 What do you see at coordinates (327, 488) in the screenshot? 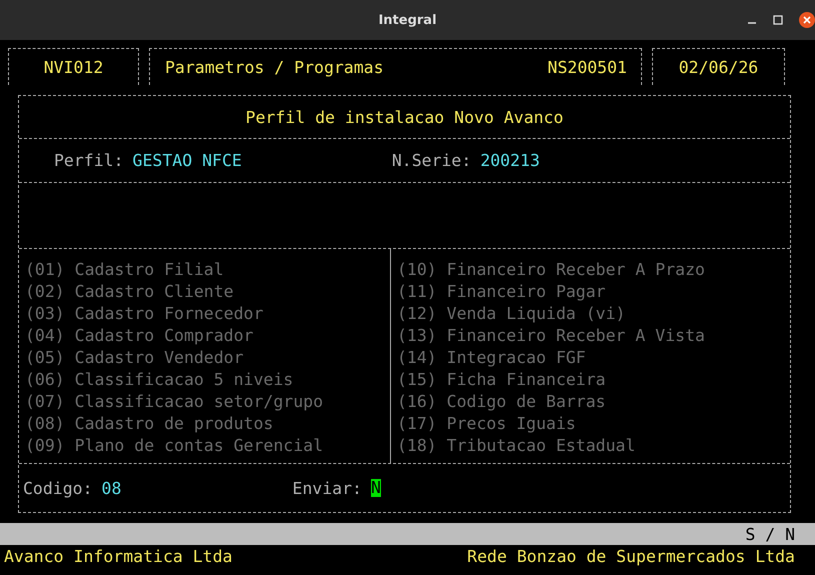
I see `enviar-label: Enviar:` at bounding box center [327, 488].